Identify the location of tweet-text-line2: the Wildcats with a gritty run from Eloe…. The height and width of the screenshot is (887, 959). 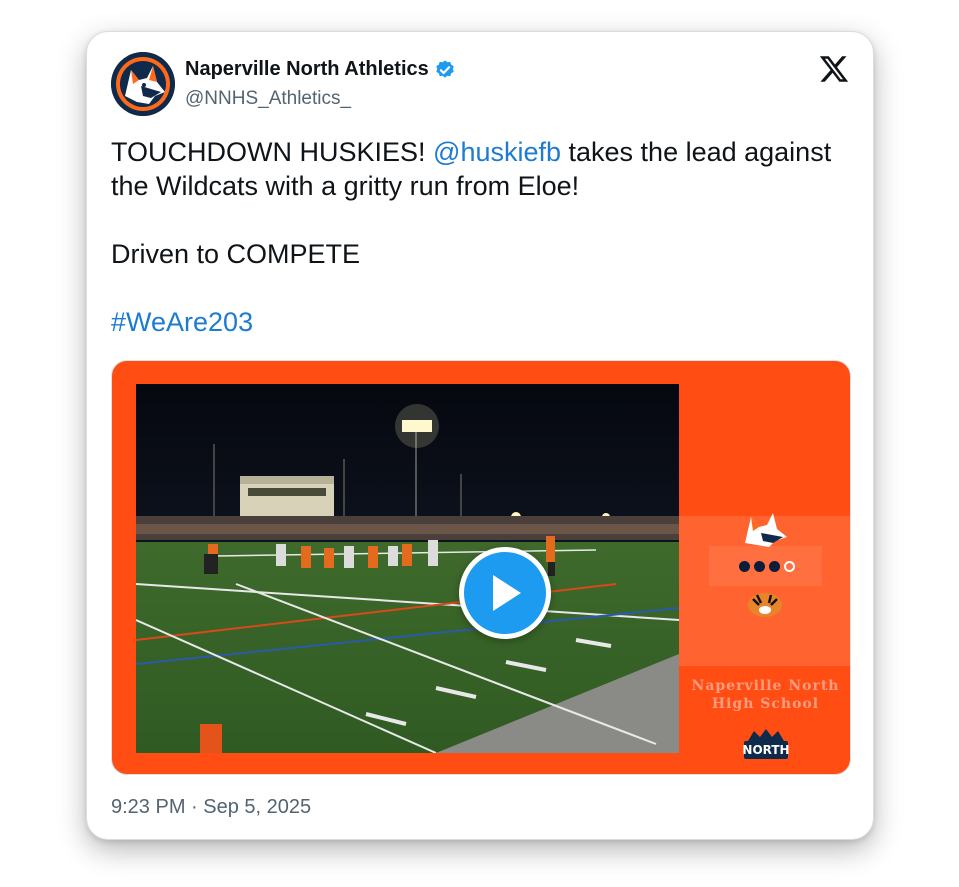
(345, 186).